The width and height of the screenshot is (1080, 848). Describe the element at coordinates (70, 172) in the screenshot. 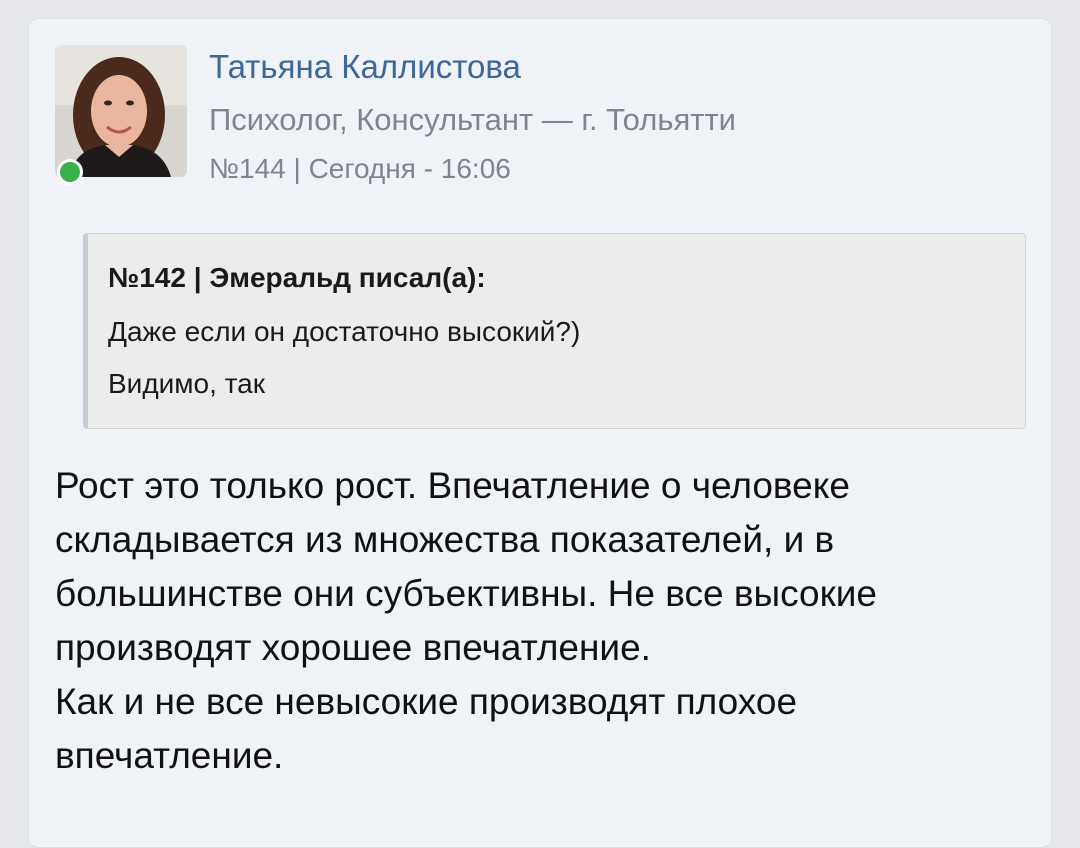

I see `online-status-indicator` at that location.